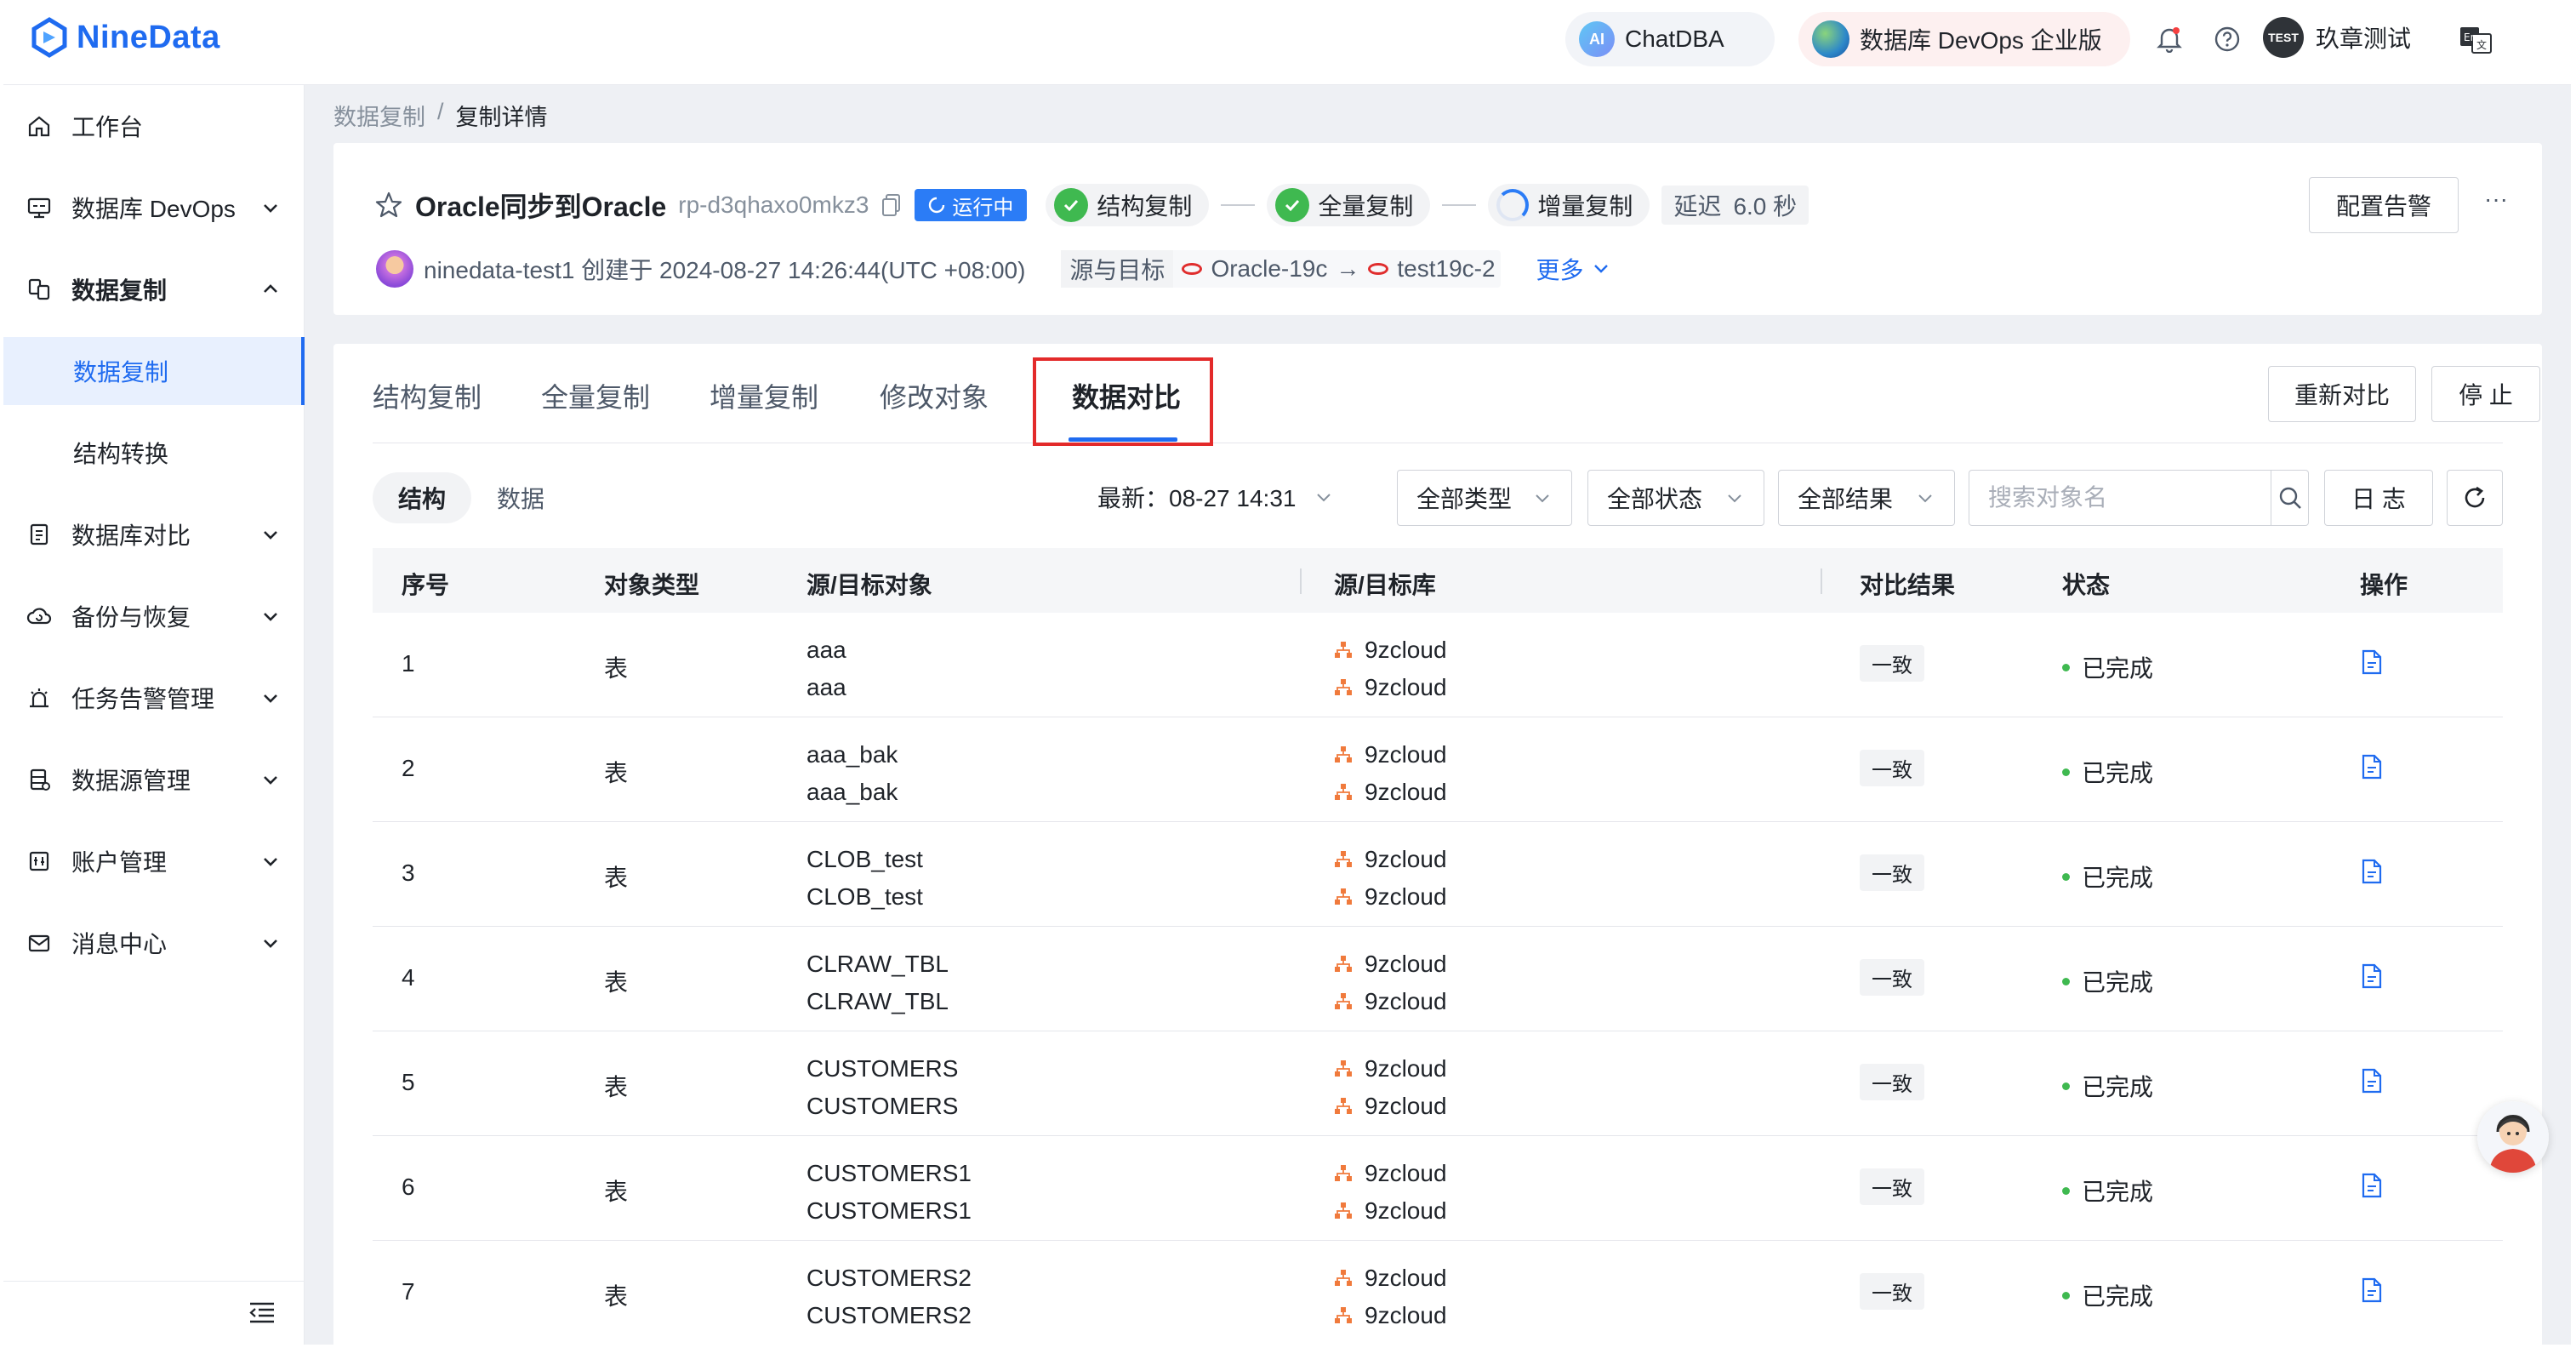 This screenshot has width=2576, height=1348. I want to click on target-object: CUSTOMERS, so click(882, 1106).